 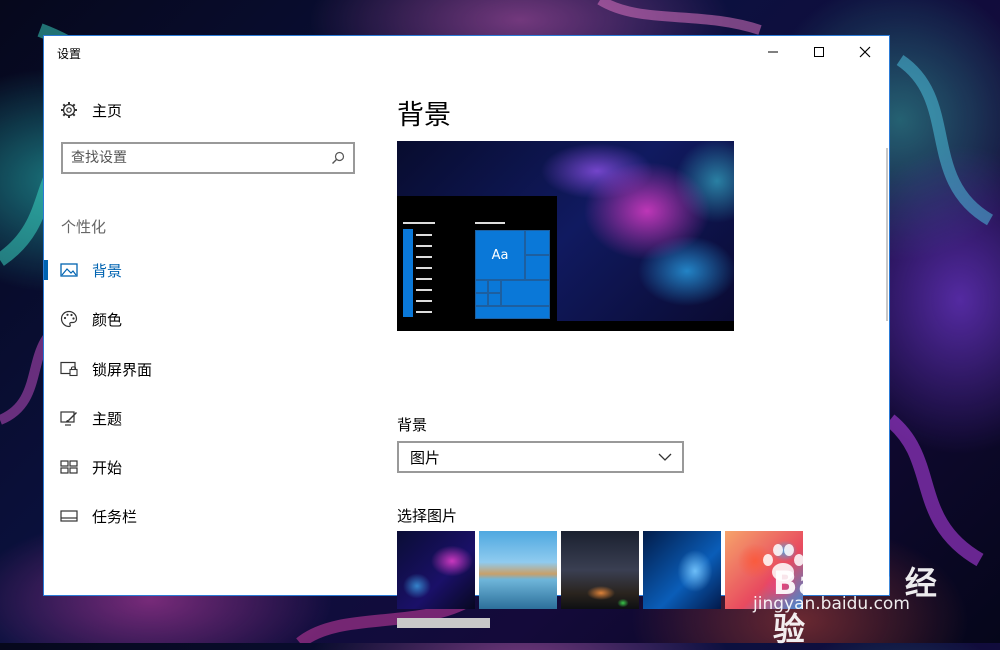 I want to click on sidebar-item-label: 背景, so click(x=107, y=270).